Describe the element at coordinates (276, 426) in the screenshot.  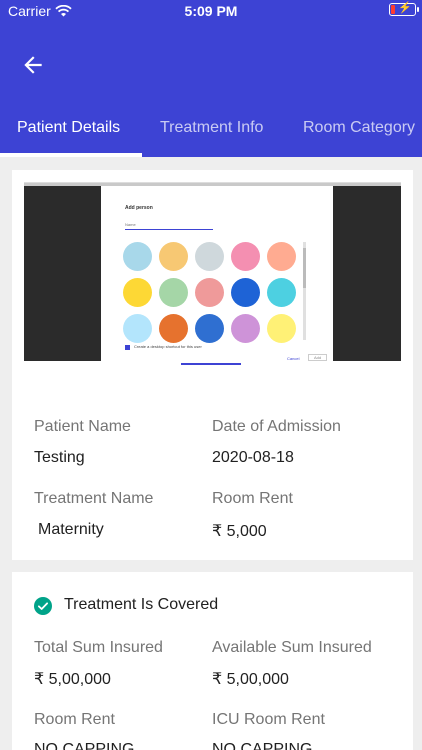
I see `admission-date-label: Date of Admission` at that location.